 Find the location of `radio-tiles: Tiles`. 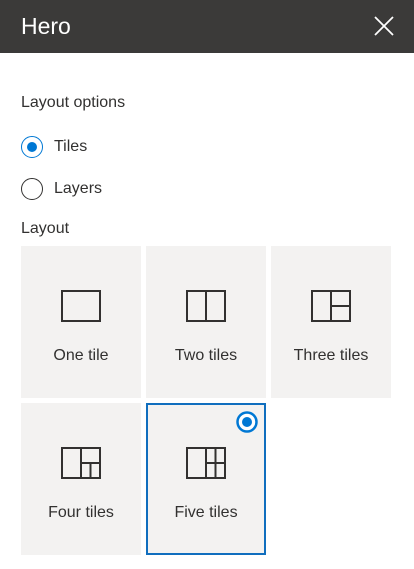

radio-tiles: Tiles is located at coordinates (54, 147).